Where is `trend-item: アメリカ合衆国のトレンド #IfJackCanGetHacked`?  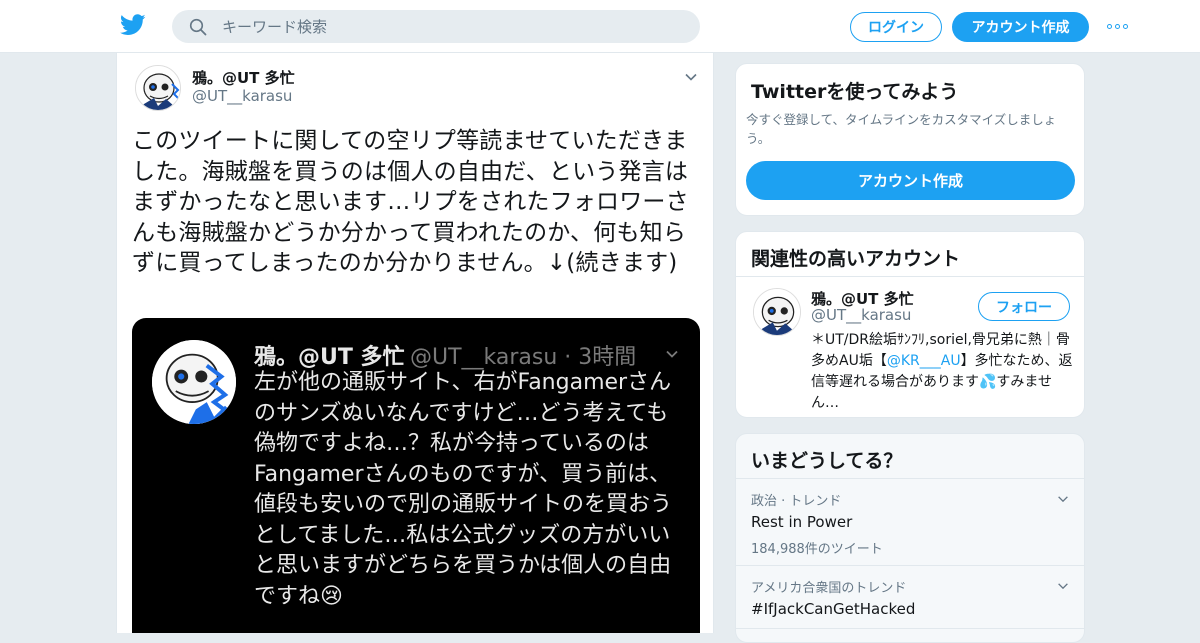
trend-item: アメリカ合衆国のトレンド #IfJackCanGetHacked is located at coordinates (911, 597).